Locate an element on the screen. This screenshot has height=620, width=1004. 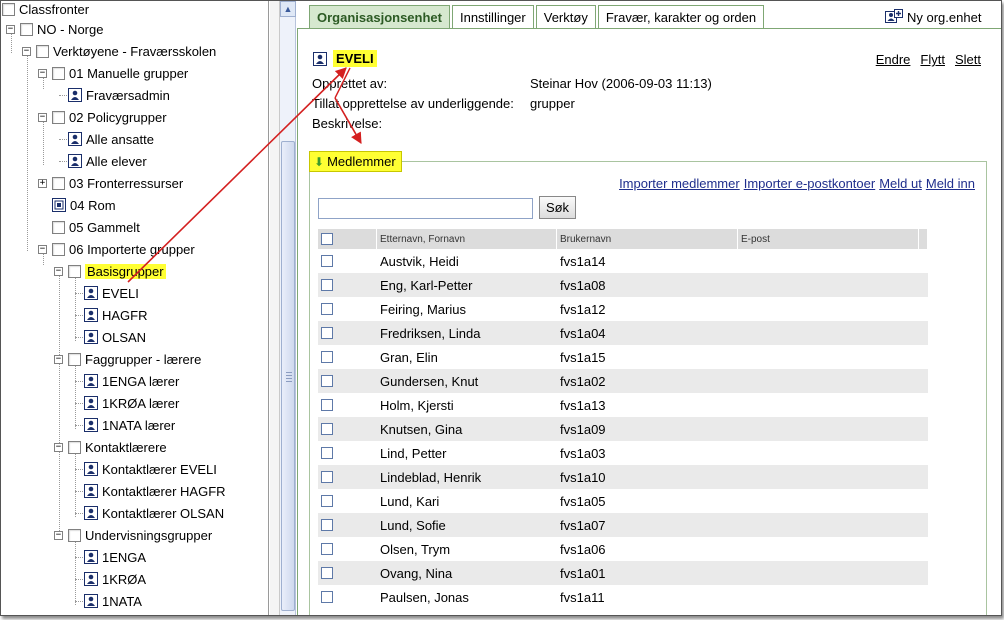
tree-node-kontaktlaerer-hagfr: Kontaktlærer HAGFR is located at coordinates (155, 491).